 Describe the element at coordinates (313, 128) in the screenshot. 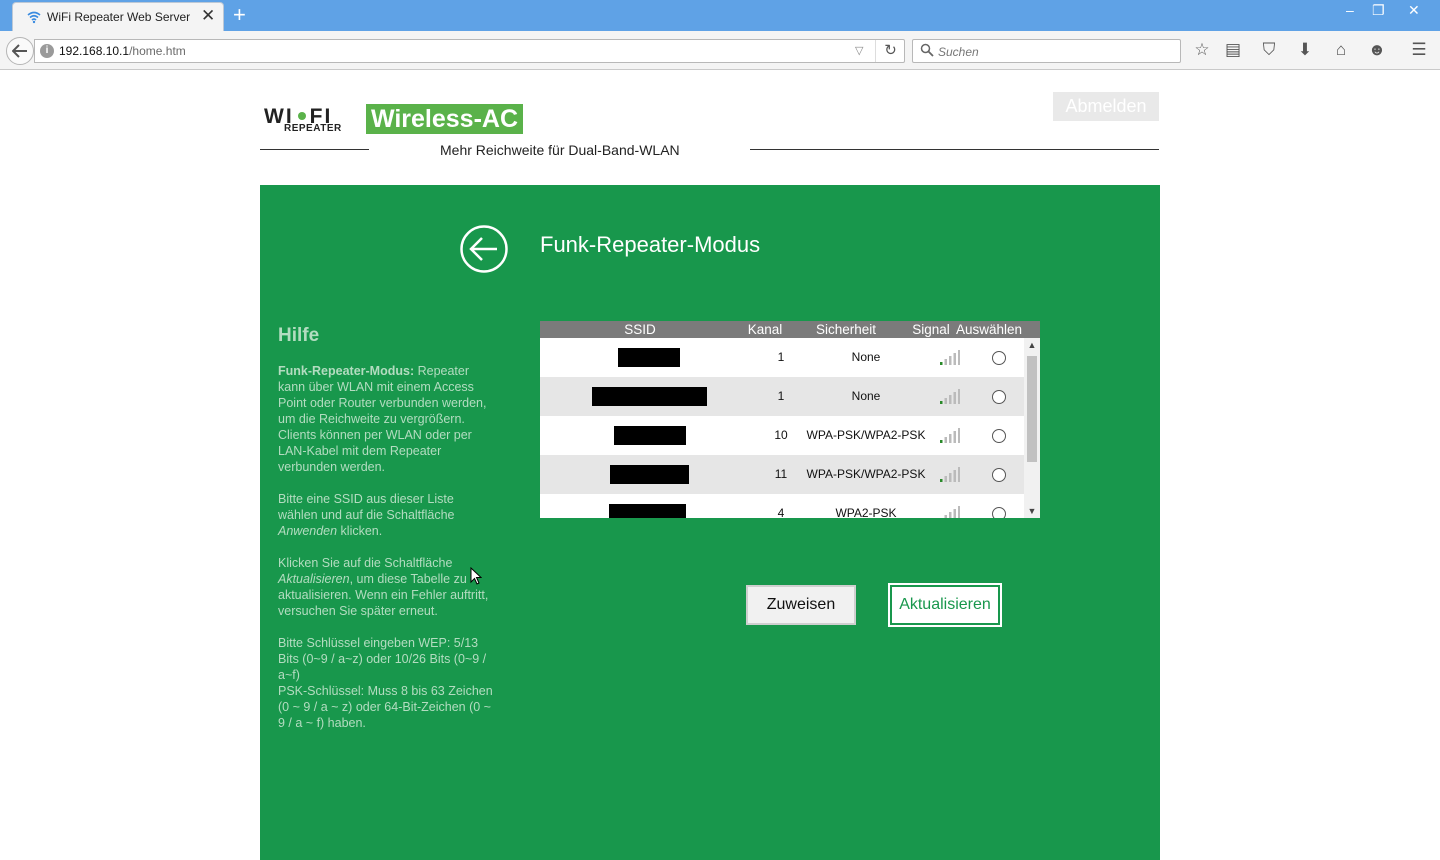

I see `logo-subtitle: REPEATER` at that location.